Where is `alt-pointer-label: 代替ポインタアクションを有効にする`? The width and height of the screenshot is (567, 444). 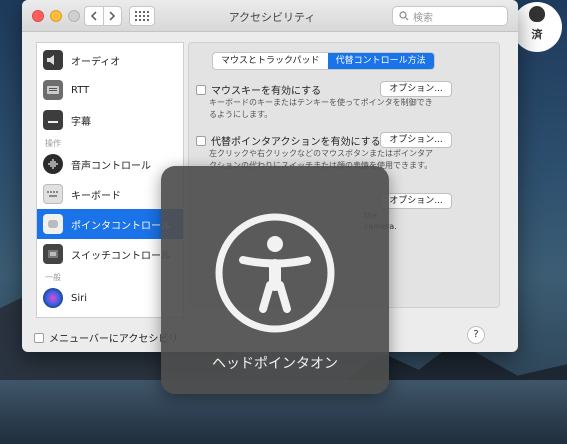 alt-pointer-label: 代替ポインタアクションを有効にする is located at coordinates (296, 142).